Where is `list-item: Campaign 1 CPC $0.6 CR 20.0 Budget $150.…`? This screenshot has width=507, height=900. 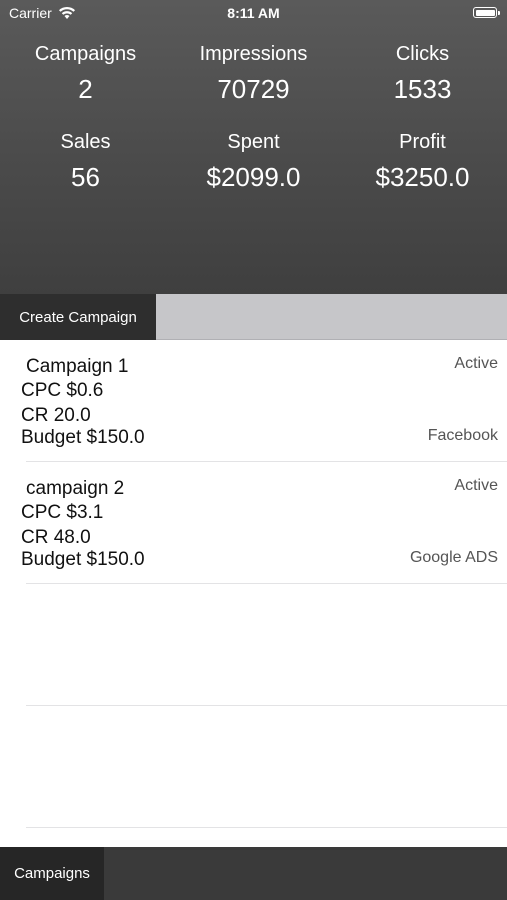 list-item: Campaign 1 CPC $0.6 CR 20.0 Budget $150.… is located at coordinates (253, 401).